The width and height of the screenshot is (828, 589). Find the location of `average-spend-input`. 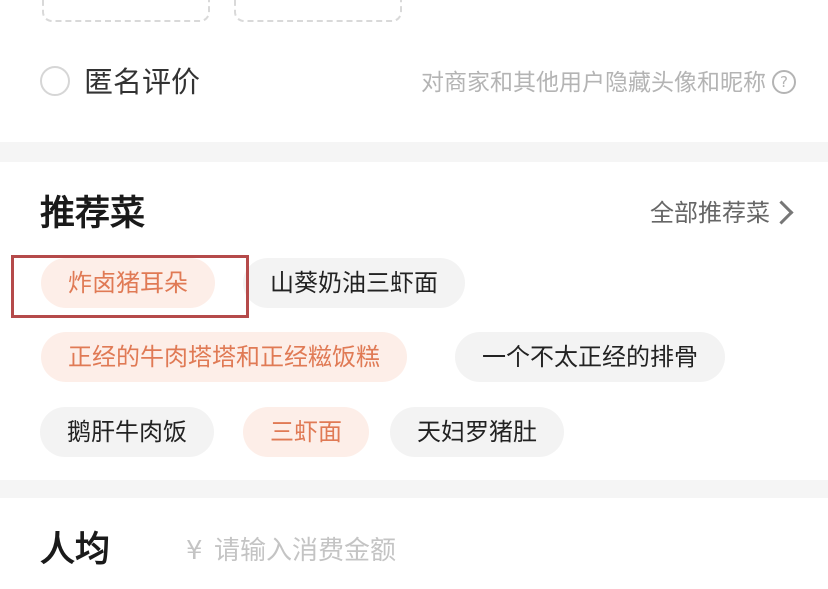

average-spend-input is located at coordinates (414, 551).